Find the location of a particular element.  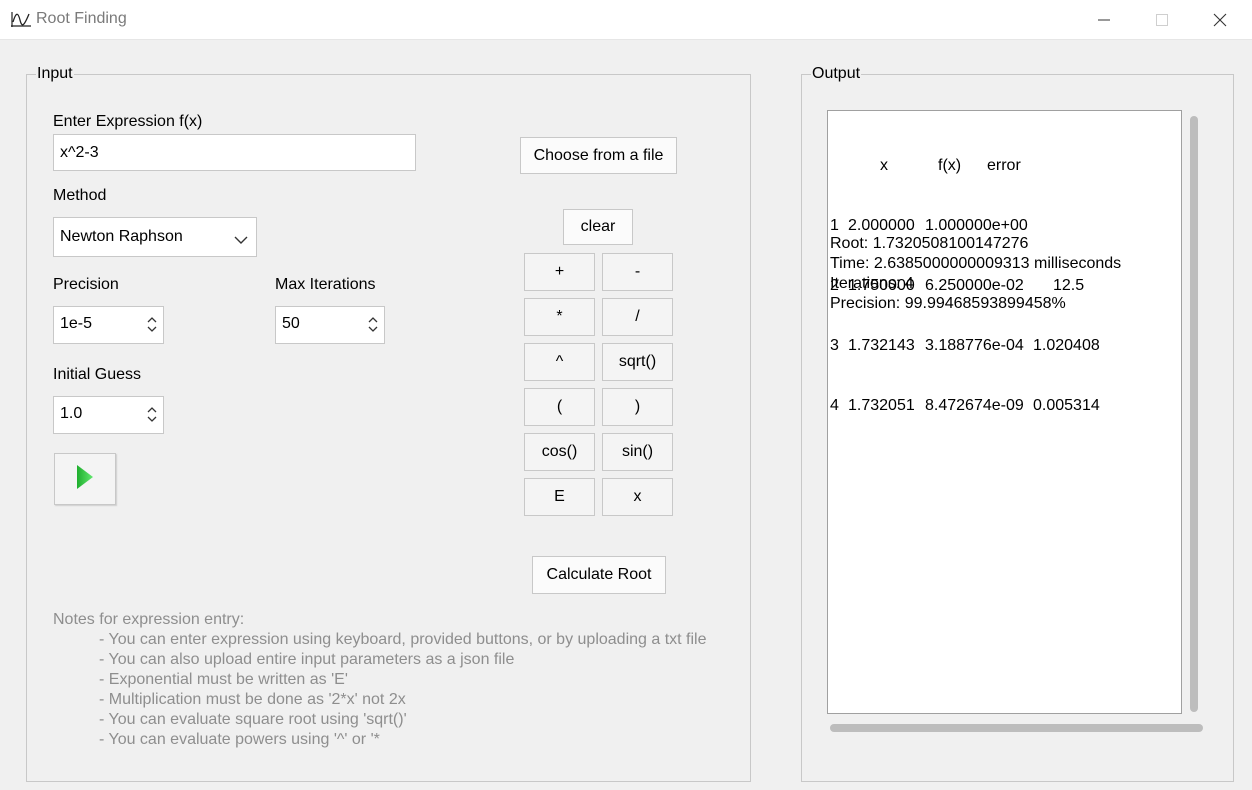

key-multiply-button: * is located at coordinates (559, 317).